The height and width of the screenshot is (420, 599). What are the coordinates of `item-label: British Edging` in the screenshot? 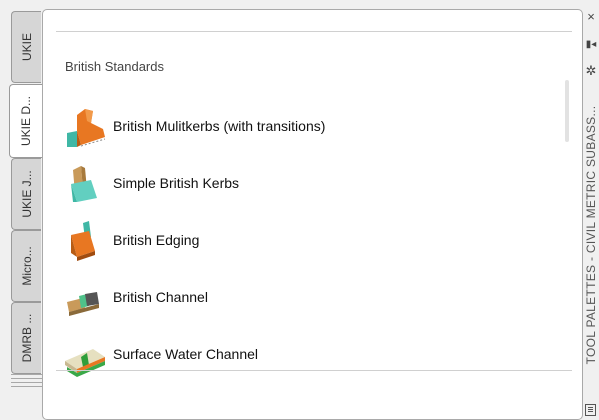 It's located at (156, 240).